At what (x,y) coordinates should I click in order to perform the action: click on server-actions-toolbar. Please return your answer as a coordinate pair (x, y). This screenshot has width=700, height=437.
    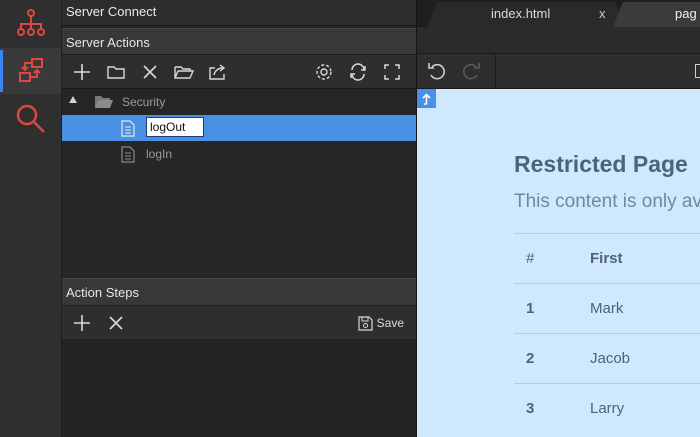
    Looking at the image, I should click on (239, 72).